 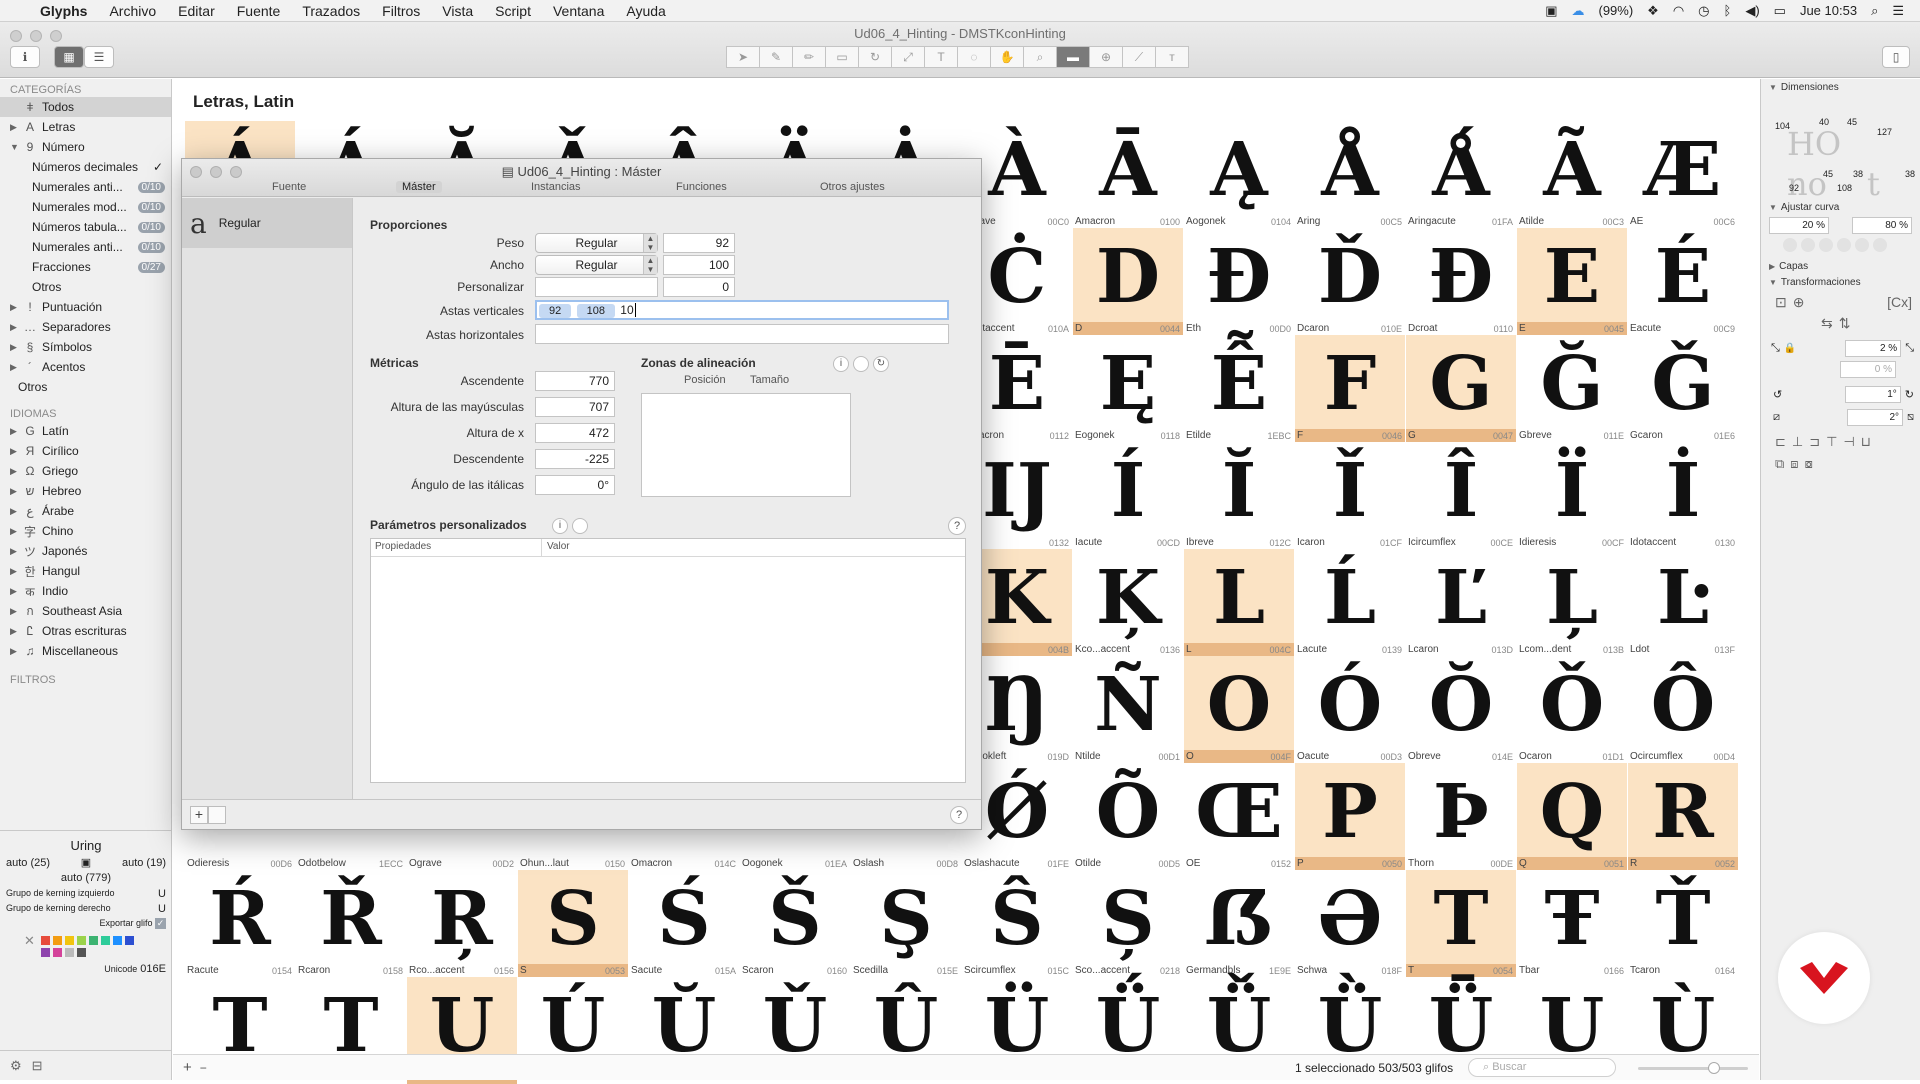 I want to click on glyph-cell: Ô Ocircumflex 00D4, so click(x=1683, y=709).